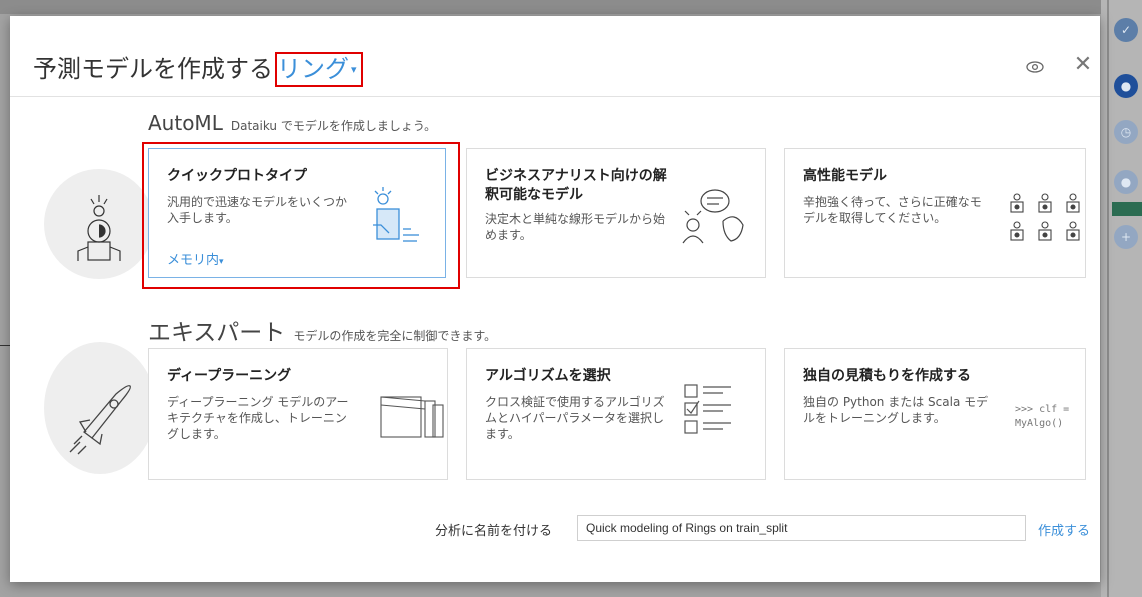  Describe the element at coordinates (494, 531) in the screenshot. I see `analysis-name-label: 分析に名前を付ける` at that location.